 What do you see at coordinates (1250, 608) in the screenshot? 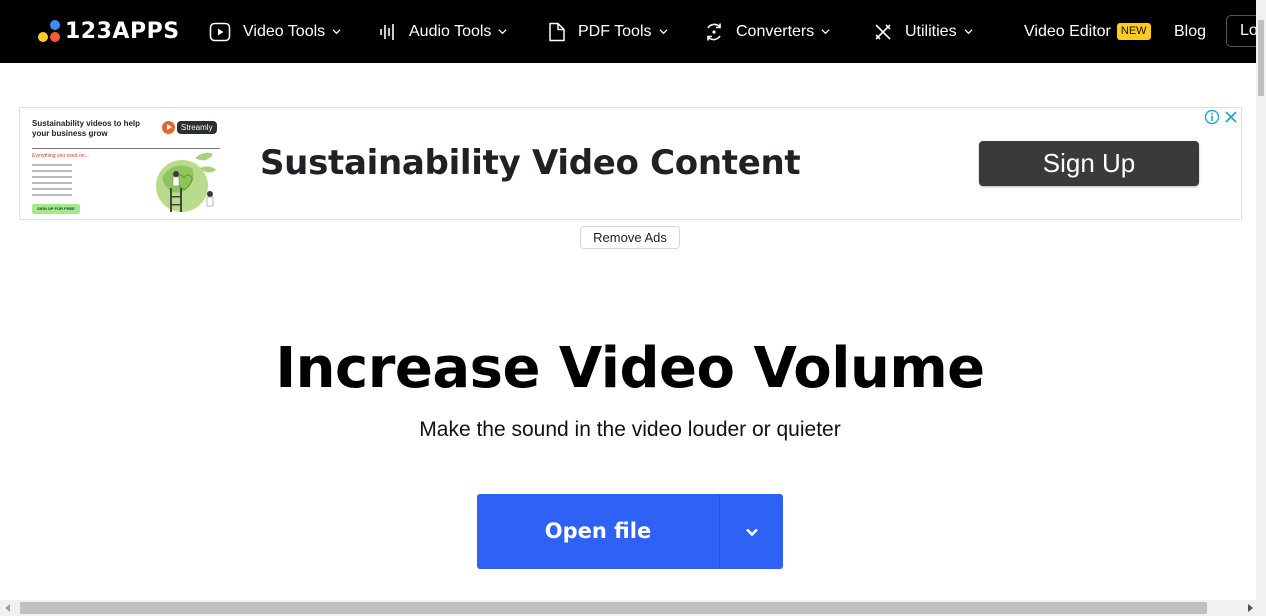
I see `scroll-right-arrow-icon` at bounding box center [1250, 608].